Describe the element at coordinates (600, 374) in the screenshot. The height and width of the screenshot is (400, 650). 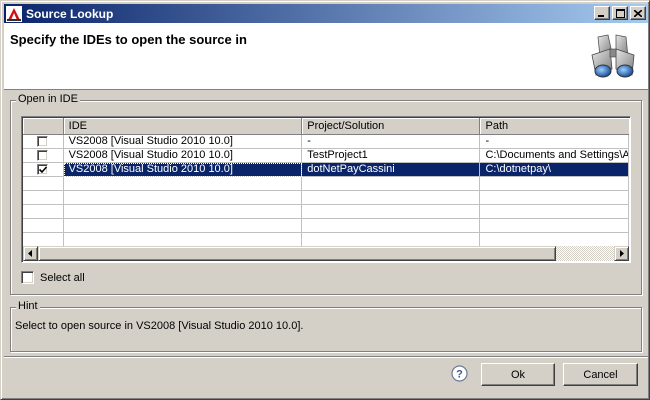
I see `cancel-button: Cancel` at that location.